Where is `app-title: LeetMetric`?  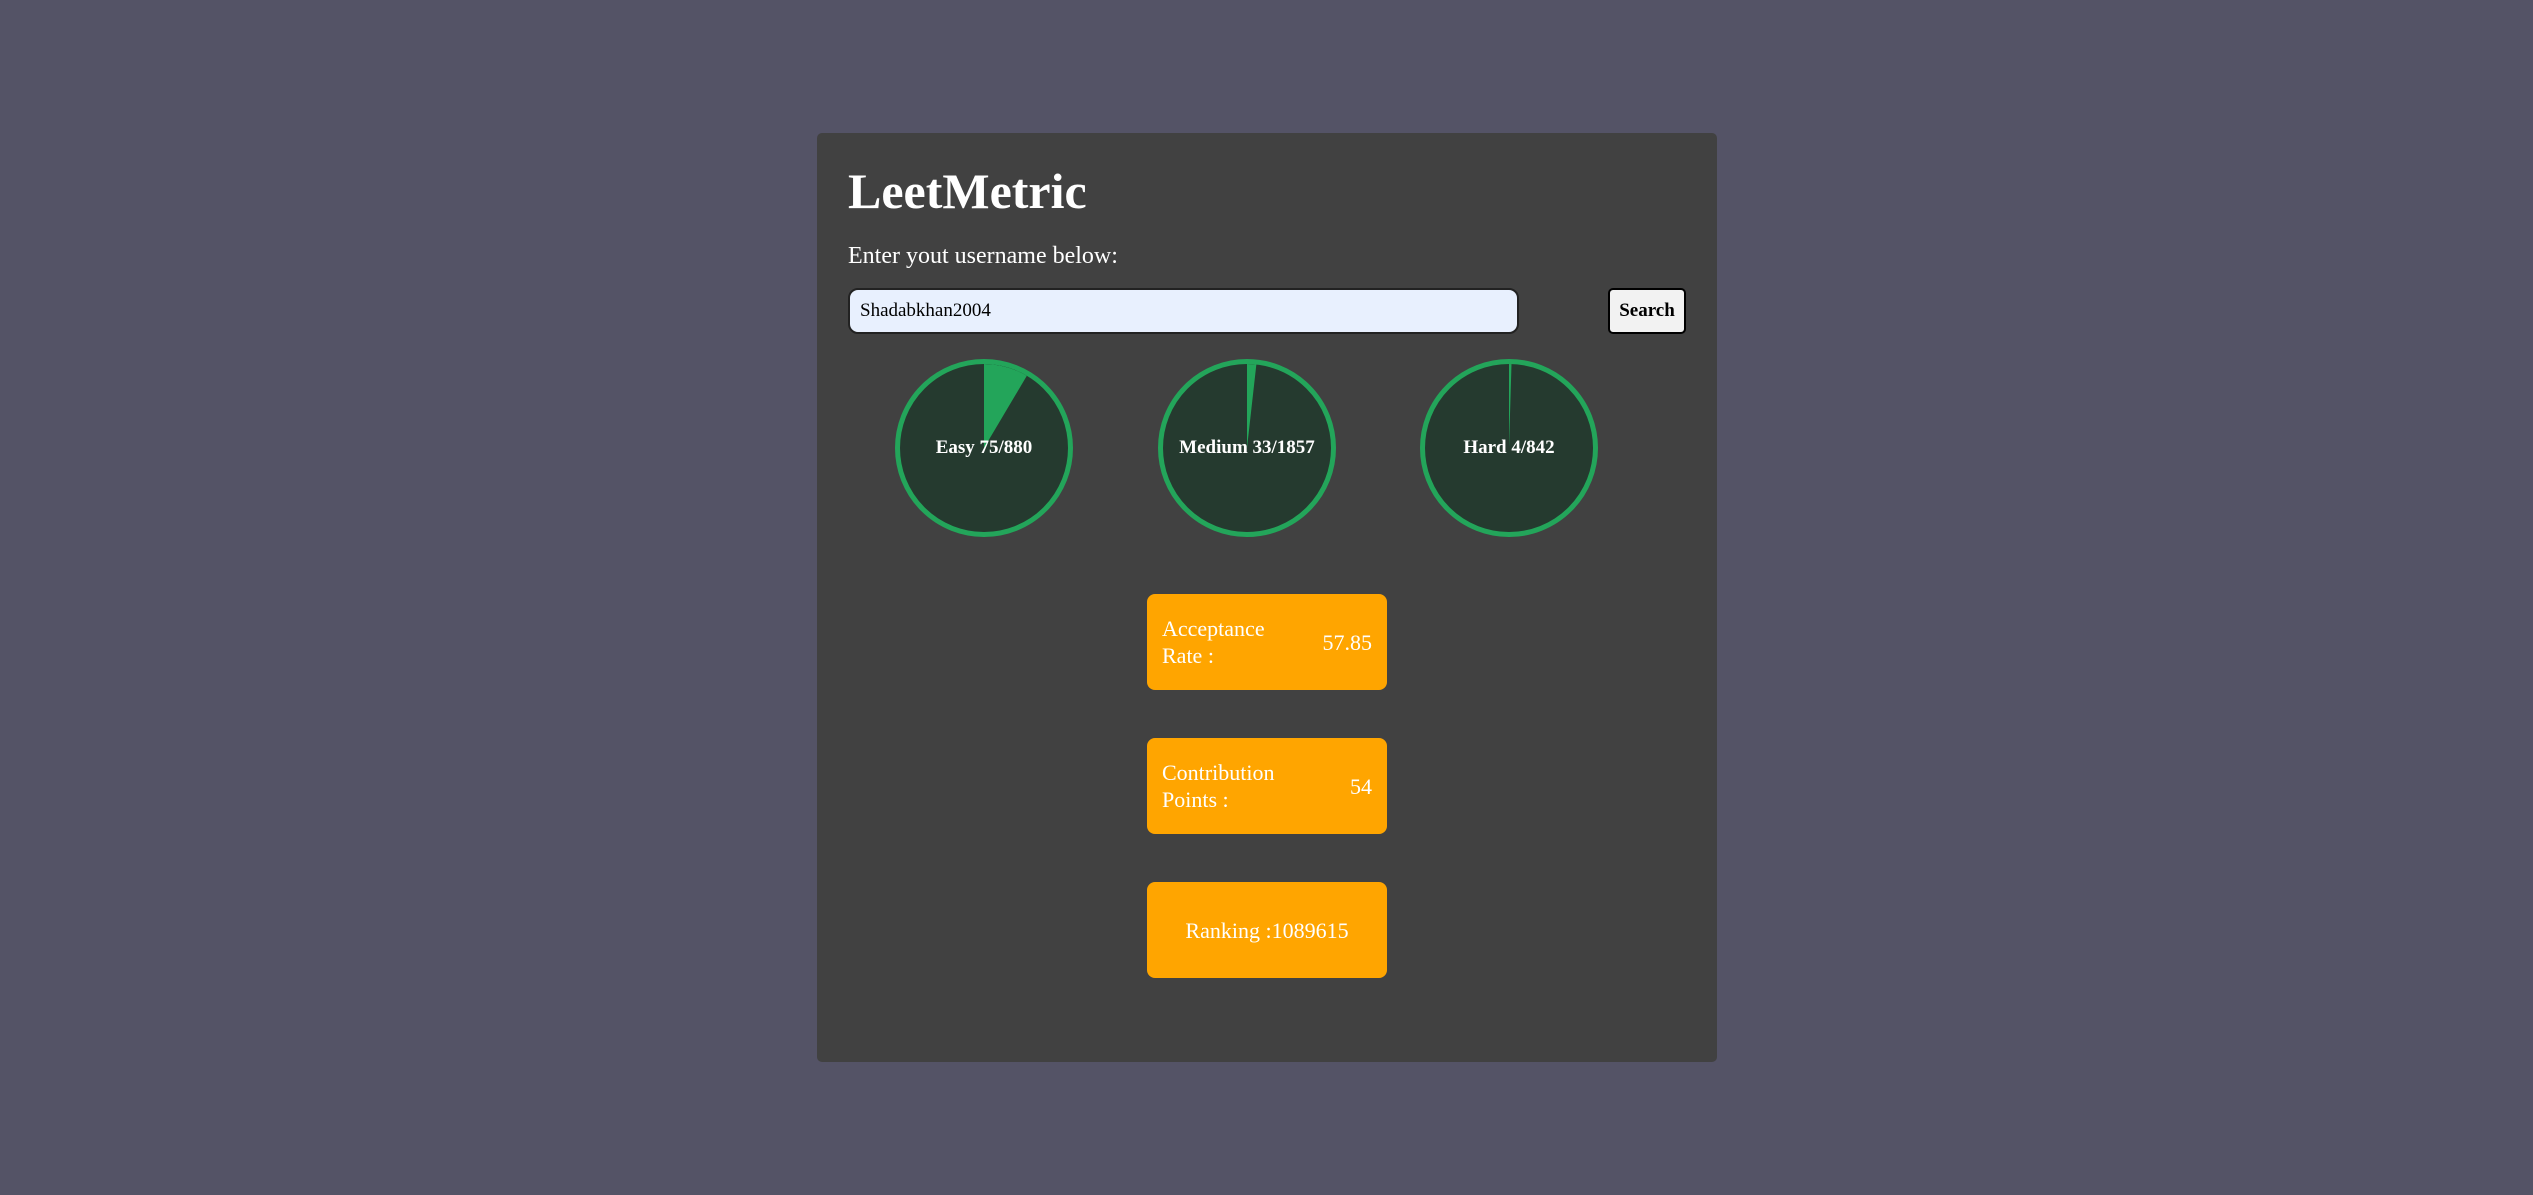 app-title: LeetMetric is located at coordinates (967, 191).